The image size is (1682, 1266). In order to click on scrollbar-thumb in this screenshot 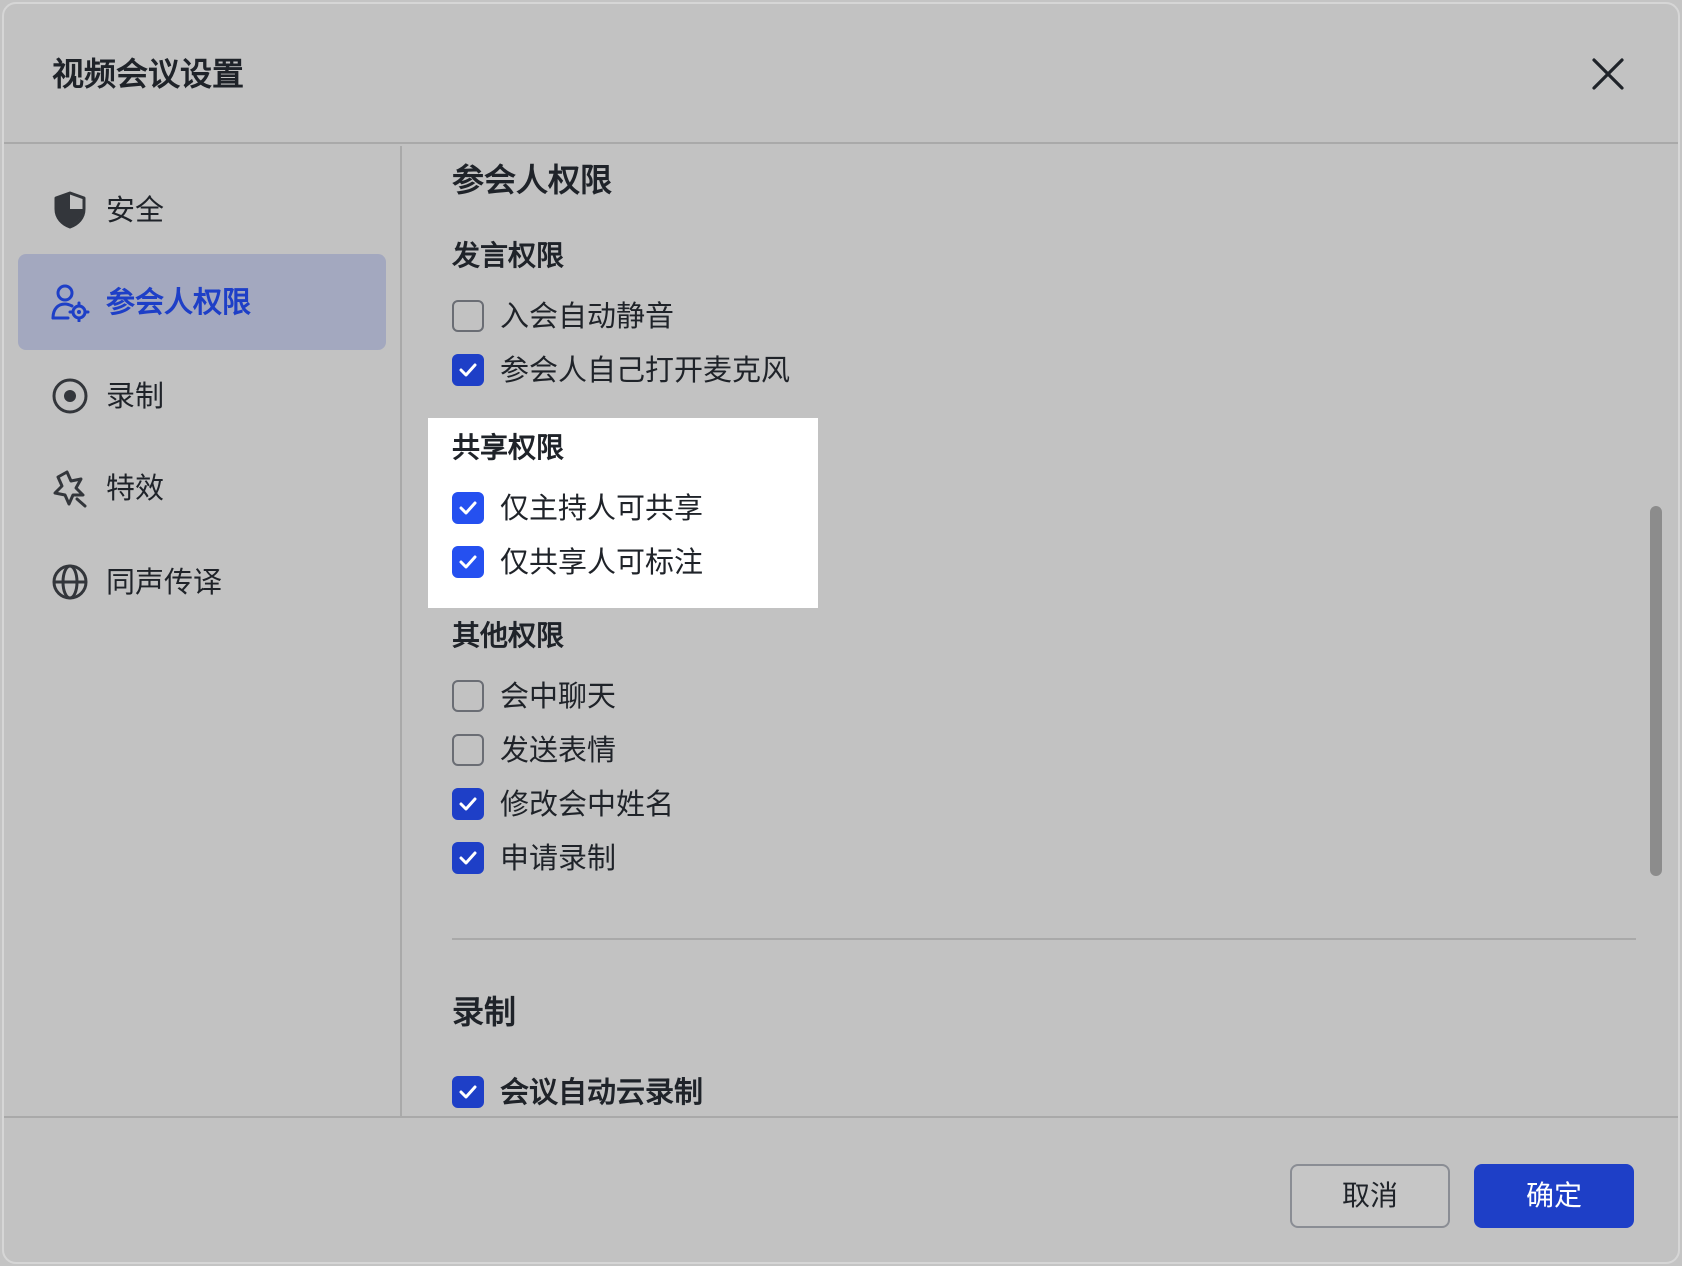, I will do `click(1656, 691)`.